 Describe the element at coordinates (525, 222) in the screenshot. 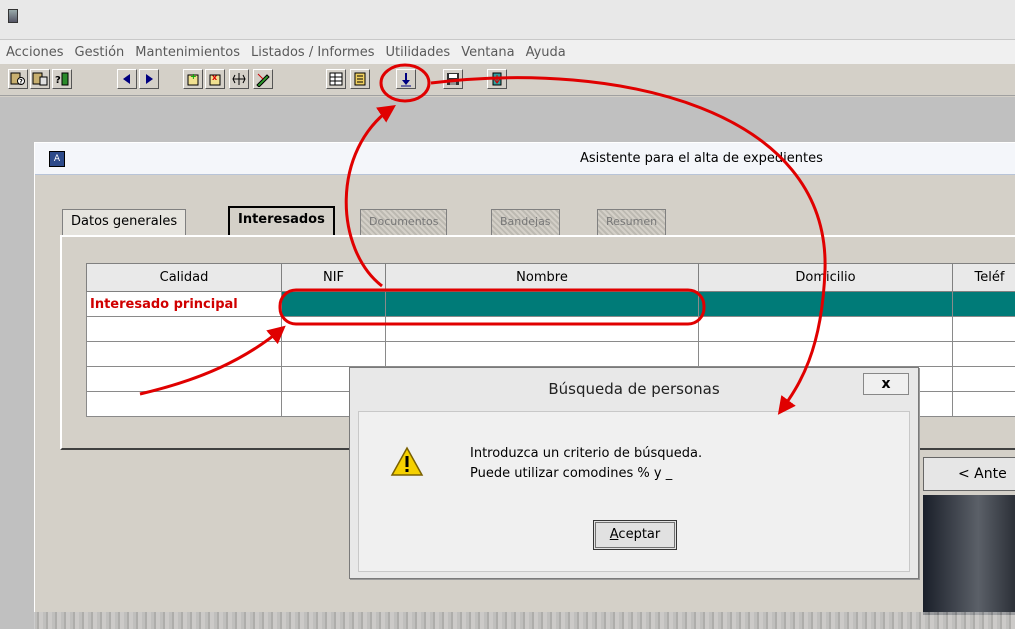

I see `tab-bandejas: Bandejas` at that location.